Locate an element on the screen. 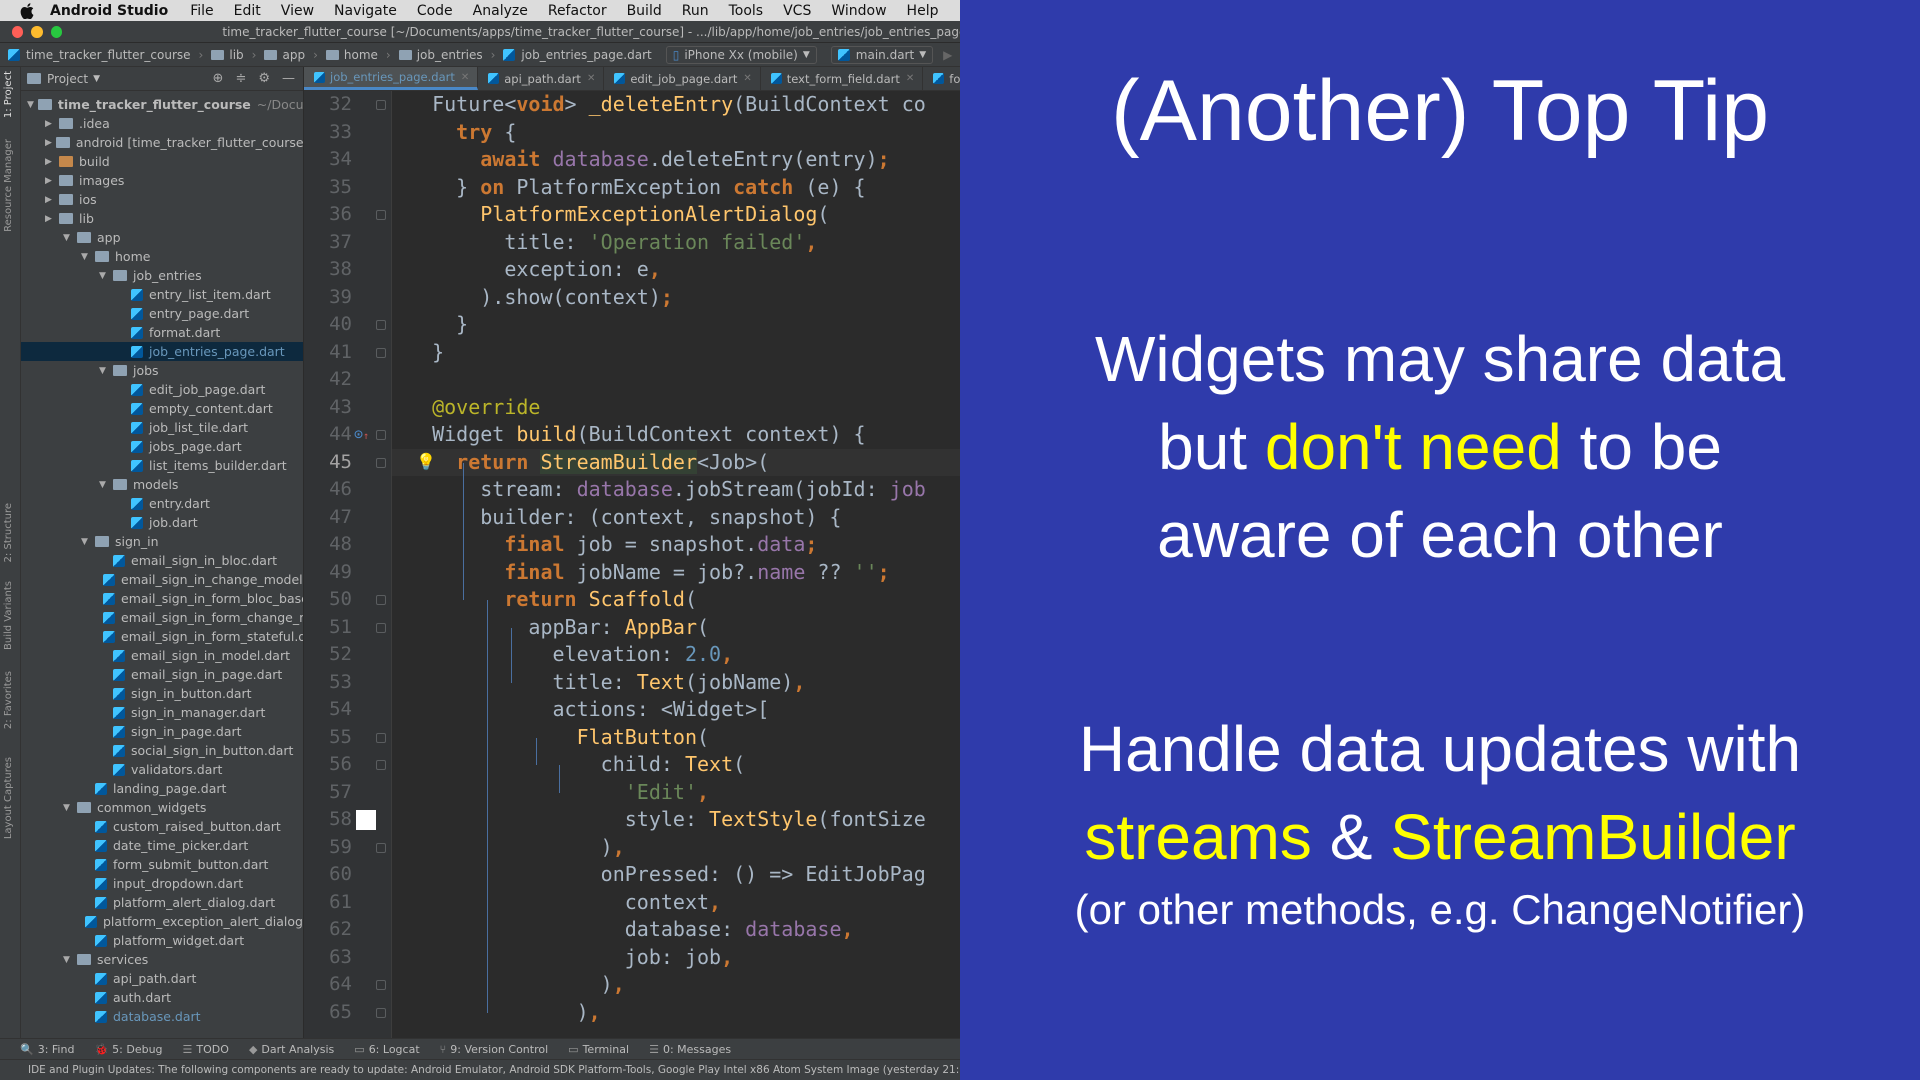 This screenshot has height=1080, width=1920. file-item: job.dart is located at coordinates (162, 522).